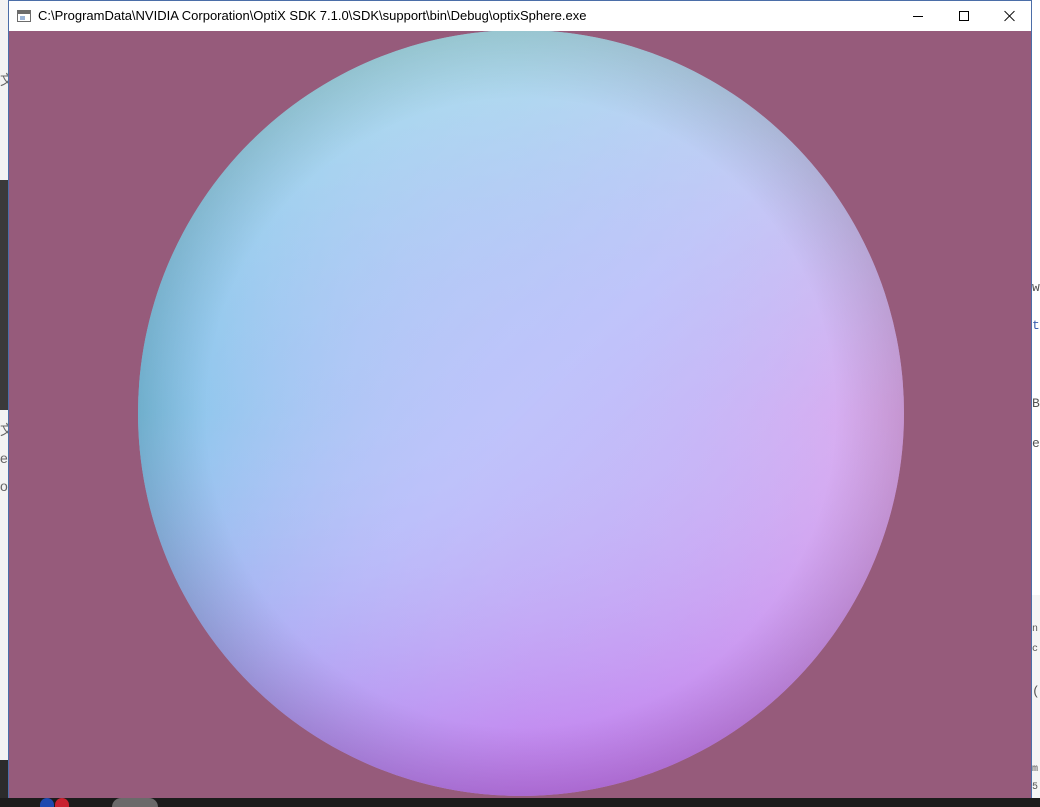 The height and width of the screenshot is (807, 1040). What do you see at coordinates (1035, 649) in the screenshot?
I see `background-text: c` at bounding box center [1035, 649].